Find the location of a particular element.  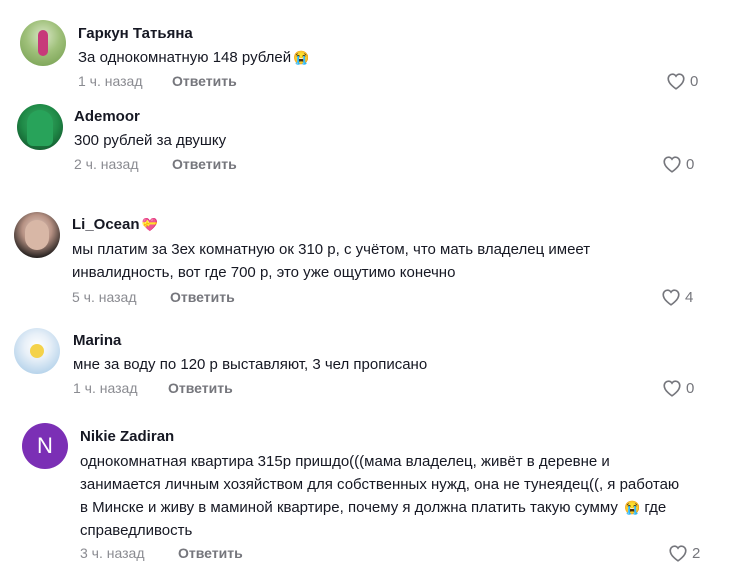

author-name: Marina is located at coordinates (97, 340).